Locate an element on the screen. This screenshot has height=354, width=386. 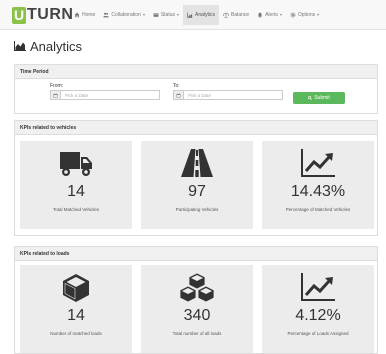
nav-status-label: Status is located at coordinates (167, 15).